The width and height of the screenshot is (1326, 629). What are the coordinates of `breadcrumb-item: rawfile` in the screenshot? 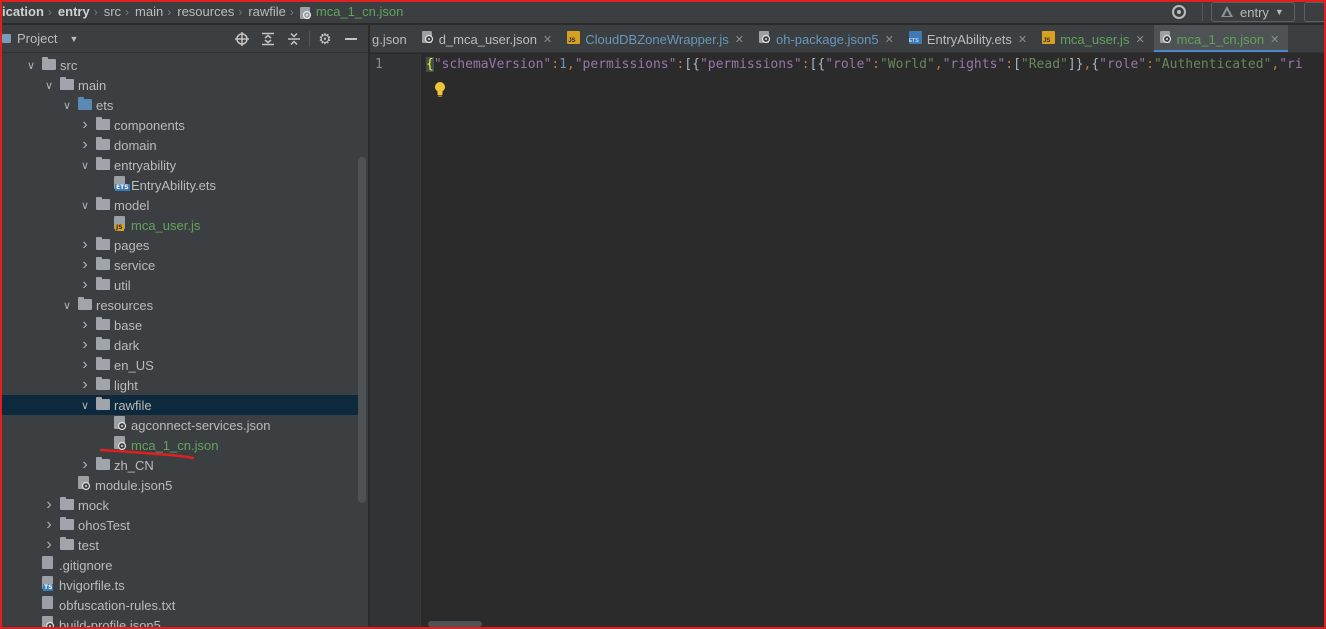 It's located at (267, 11).